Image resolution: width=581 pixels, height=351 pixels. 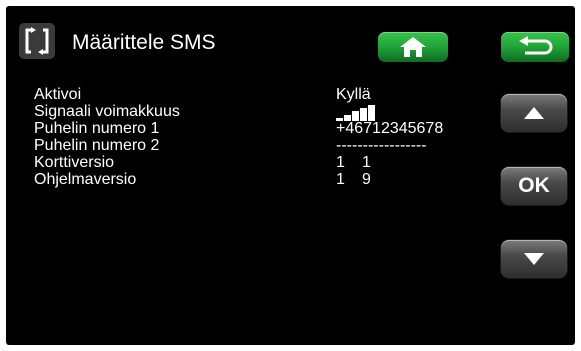 What do you see at coordinates (264, 112) in the screenshot?
I see `row-signal-strength: Signaali voimakkuus` at bounding box center [264, 112].